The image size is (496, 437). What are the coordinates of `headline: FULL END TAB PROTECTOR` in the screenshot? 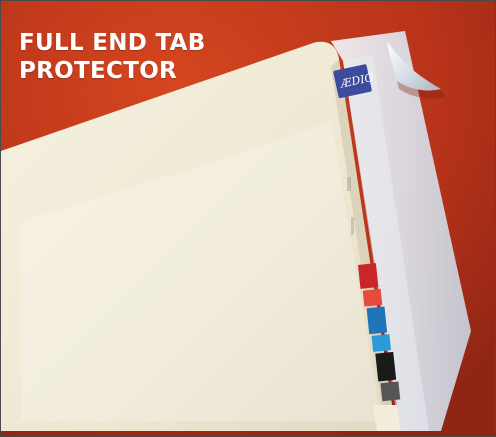 It's located at (112, 57).